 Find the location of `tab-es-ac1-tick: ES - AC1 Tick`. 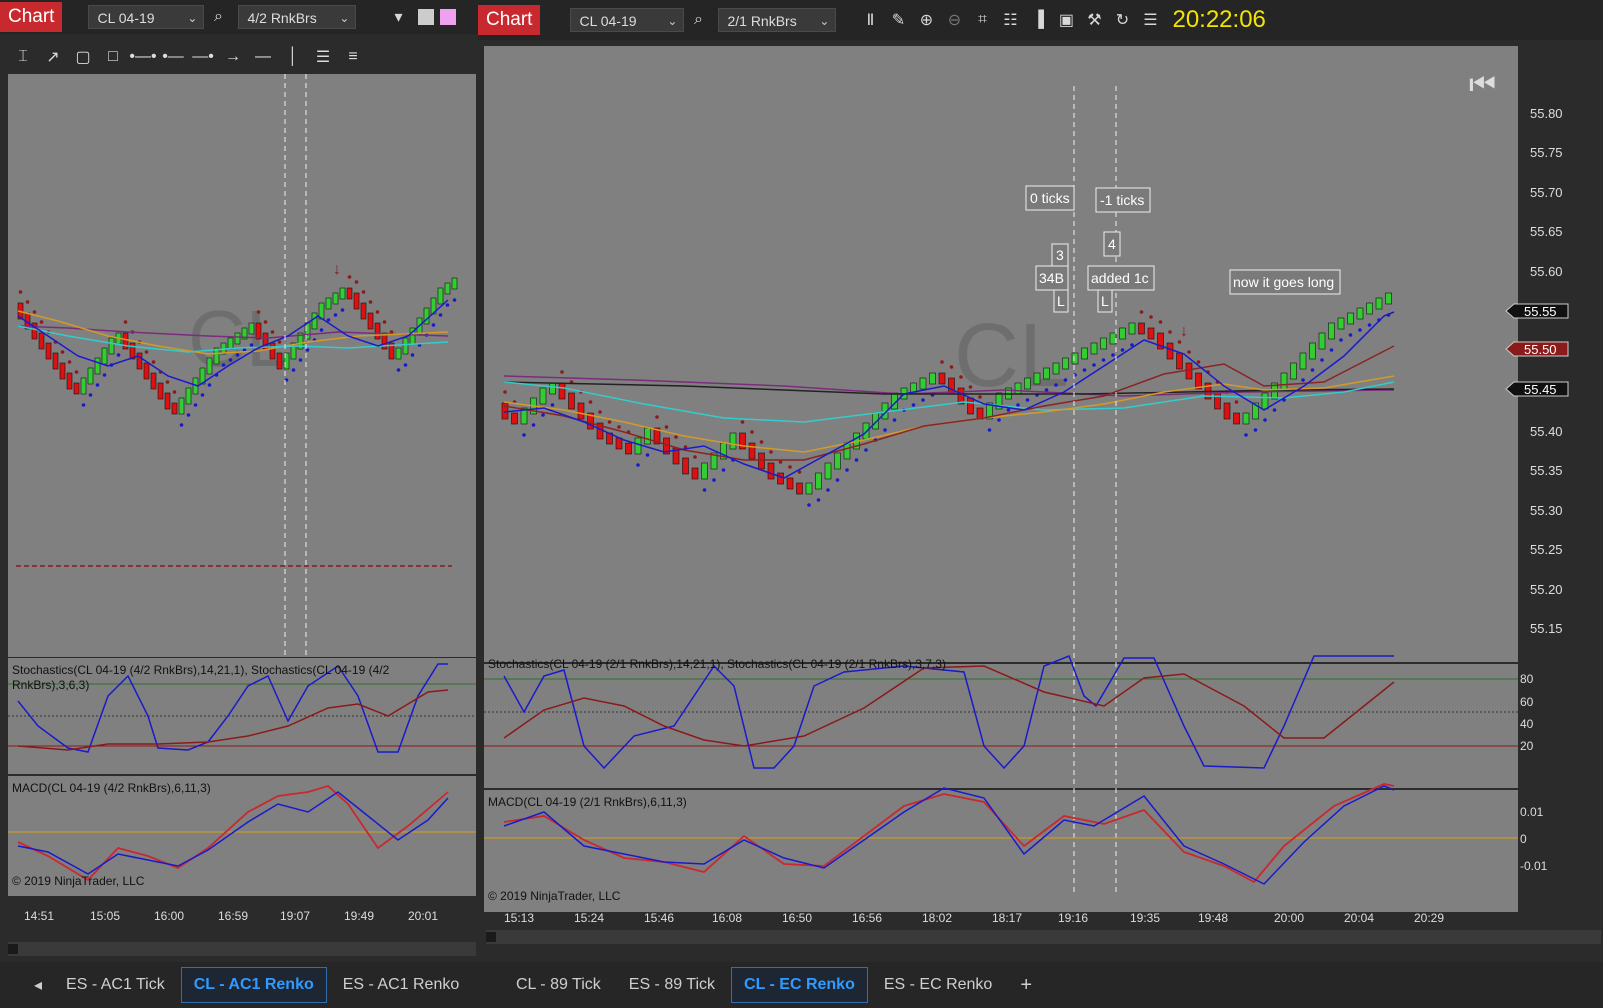

tab-es-ac1-tick: ES - AC1 Tick is located at coordinates (115, 985).